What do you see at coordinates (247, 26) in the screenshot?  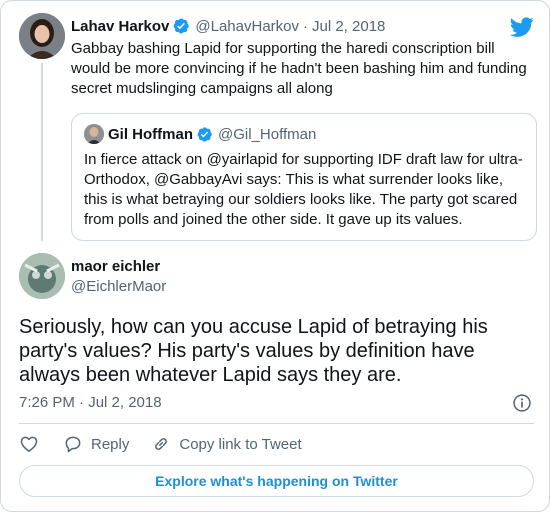 I see `parent-author-handle: @LahavHarkov` at bounding box center [247, 26].